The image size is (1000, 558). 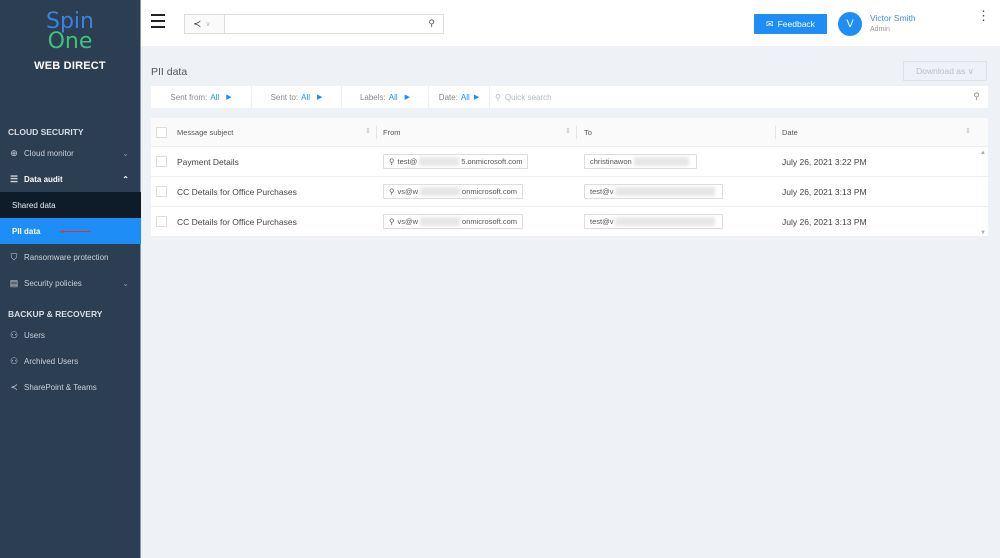 What do you see at coordinates (14, 152) in the screenshot?
I see `globe-icon: ⊕` at bounding box center [14, 152].